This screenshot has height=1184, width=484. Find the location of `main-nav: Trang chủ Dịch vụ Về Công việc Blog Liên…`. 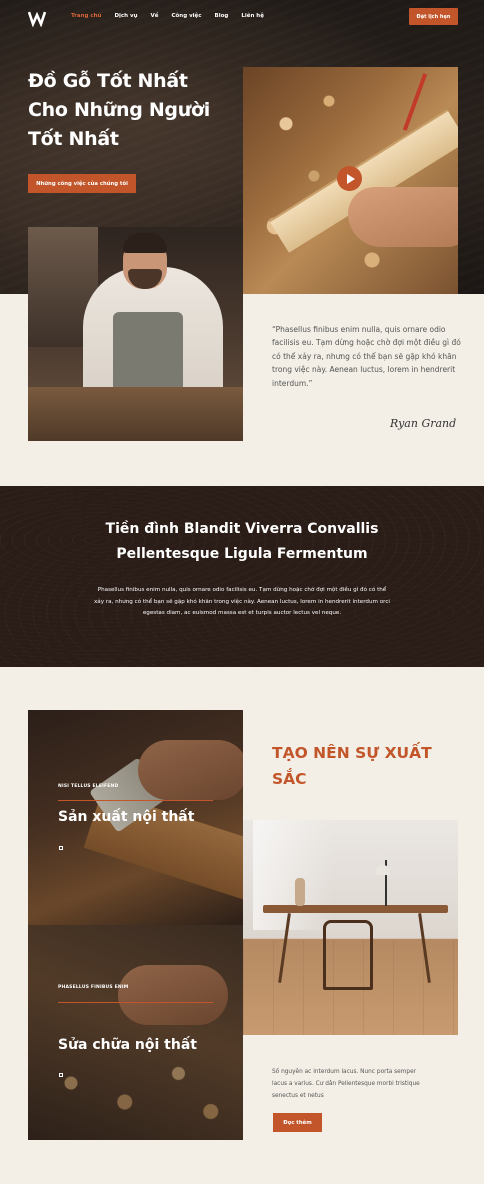

main-nav: Trang chủ Dịch vụ Về Công việc Blog Liên… is located at coordinates (174, 16).